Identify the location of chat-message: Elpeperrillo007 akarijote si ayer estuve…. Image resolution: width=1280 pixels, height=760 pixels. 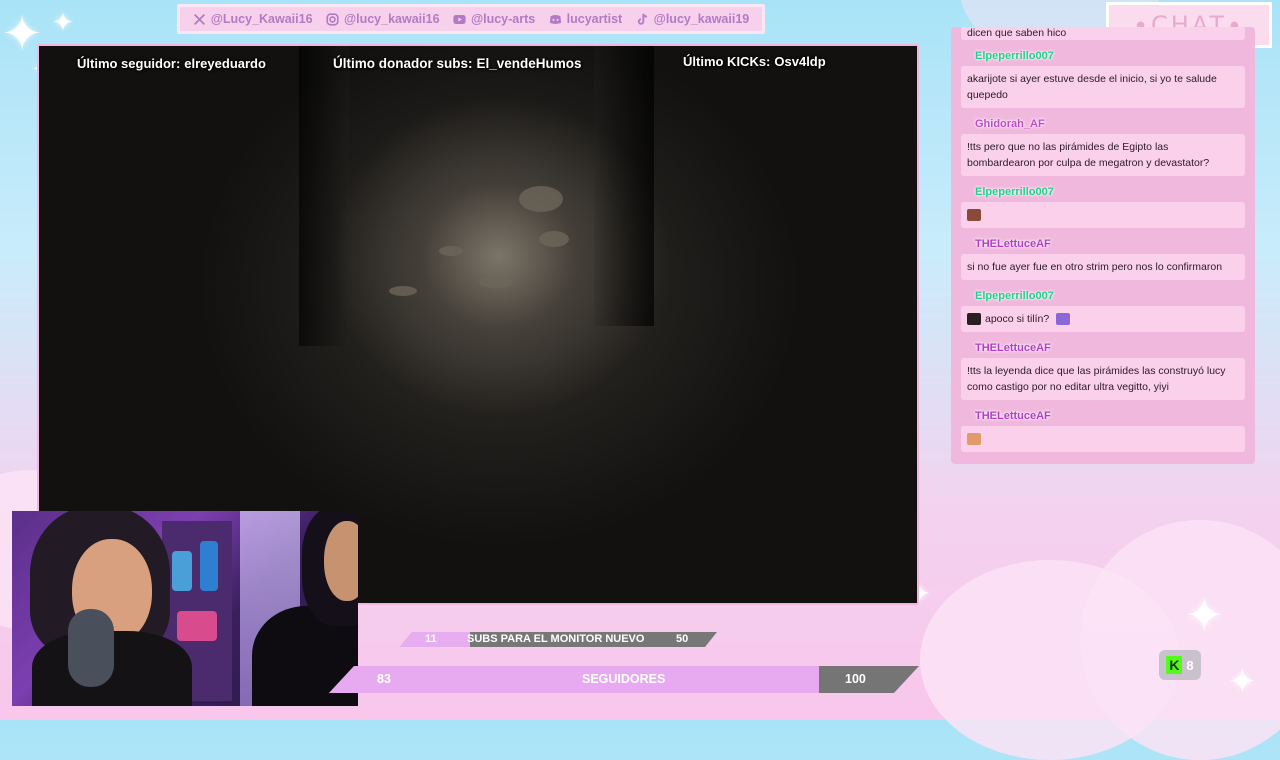
(1103, 77).